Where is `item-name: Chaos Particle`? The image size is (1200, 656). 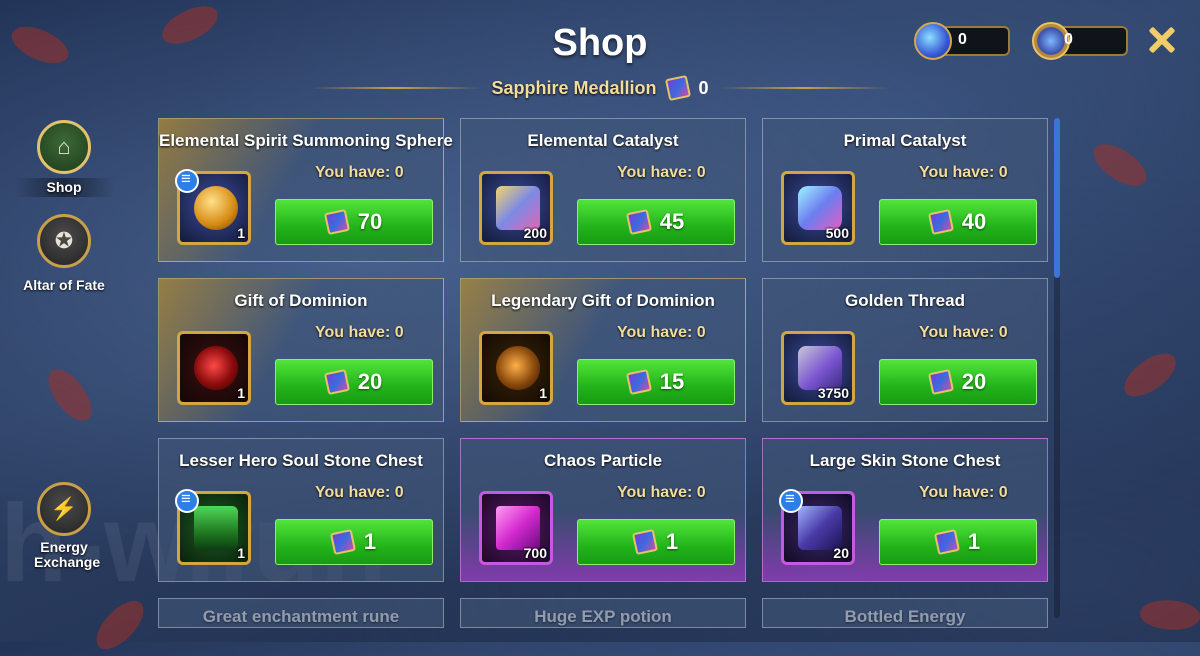
item-name: Chaos Particle is located at coordinates (603, 460).